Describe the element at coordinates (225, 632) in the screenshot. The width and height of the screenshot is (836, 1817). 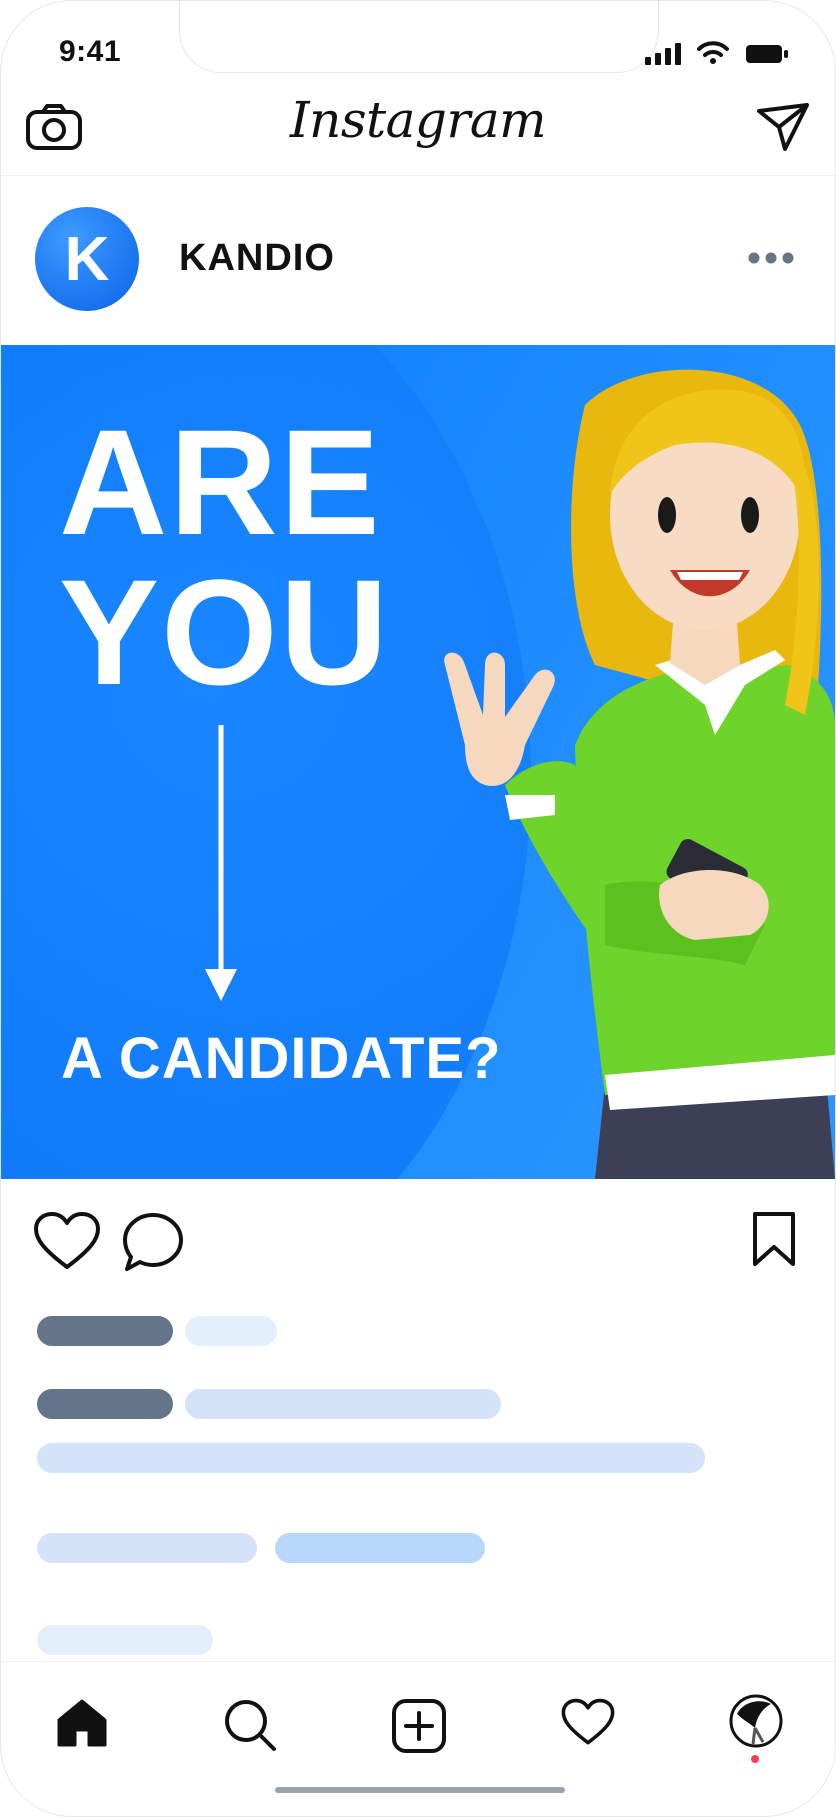
I see `headline-line-2: YOU` at that location.